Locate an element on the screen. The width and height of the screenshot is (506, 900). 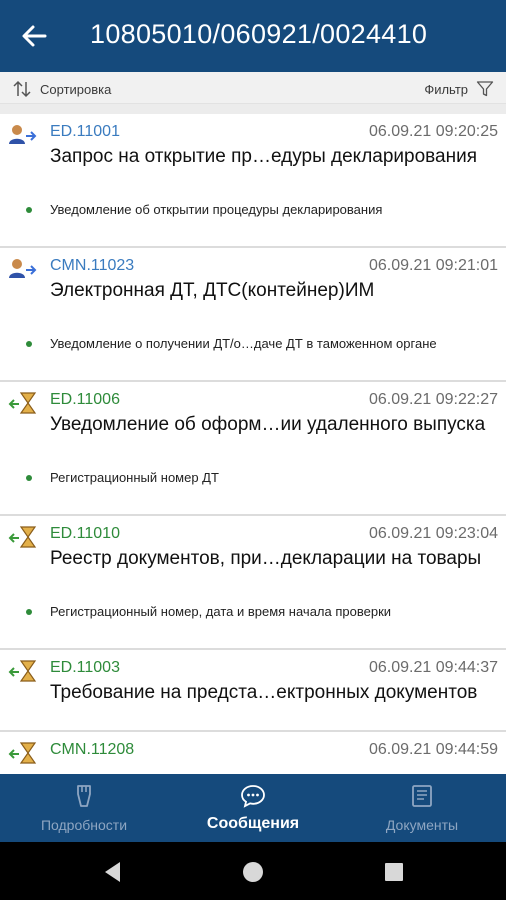
tab-label: Документы is located at coordinates (422, 825).